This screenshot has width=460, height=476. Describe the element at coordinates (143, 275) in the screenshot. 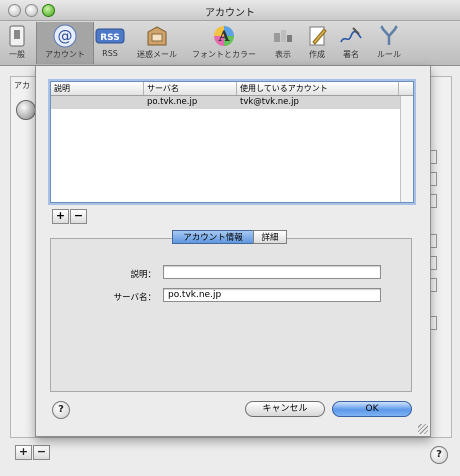

I see `description-label: 説明：` at that location.